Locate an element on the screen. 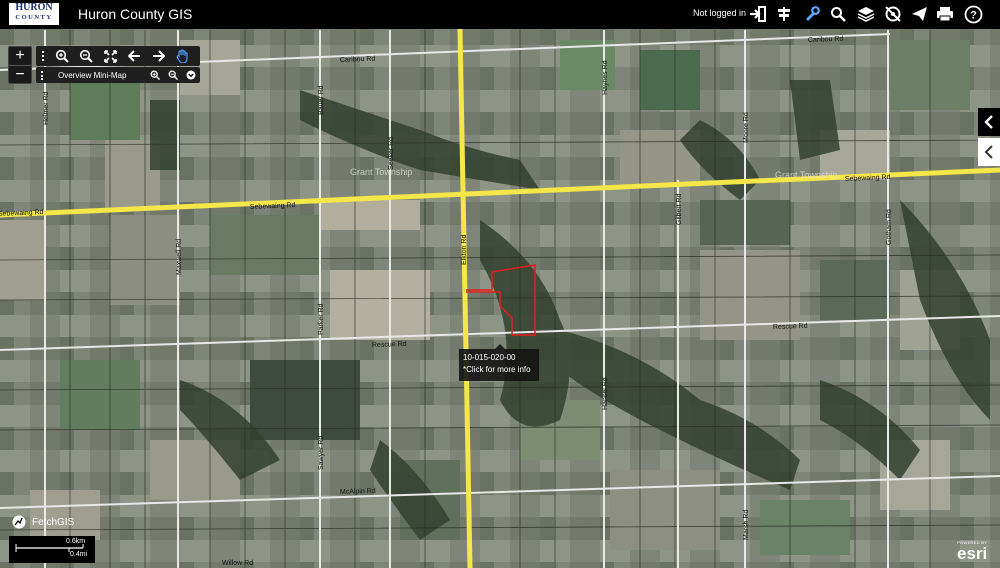 The height and width of the screenshot is (568, 1000). logo-line1: HURON is located at coordinates (34, 7).